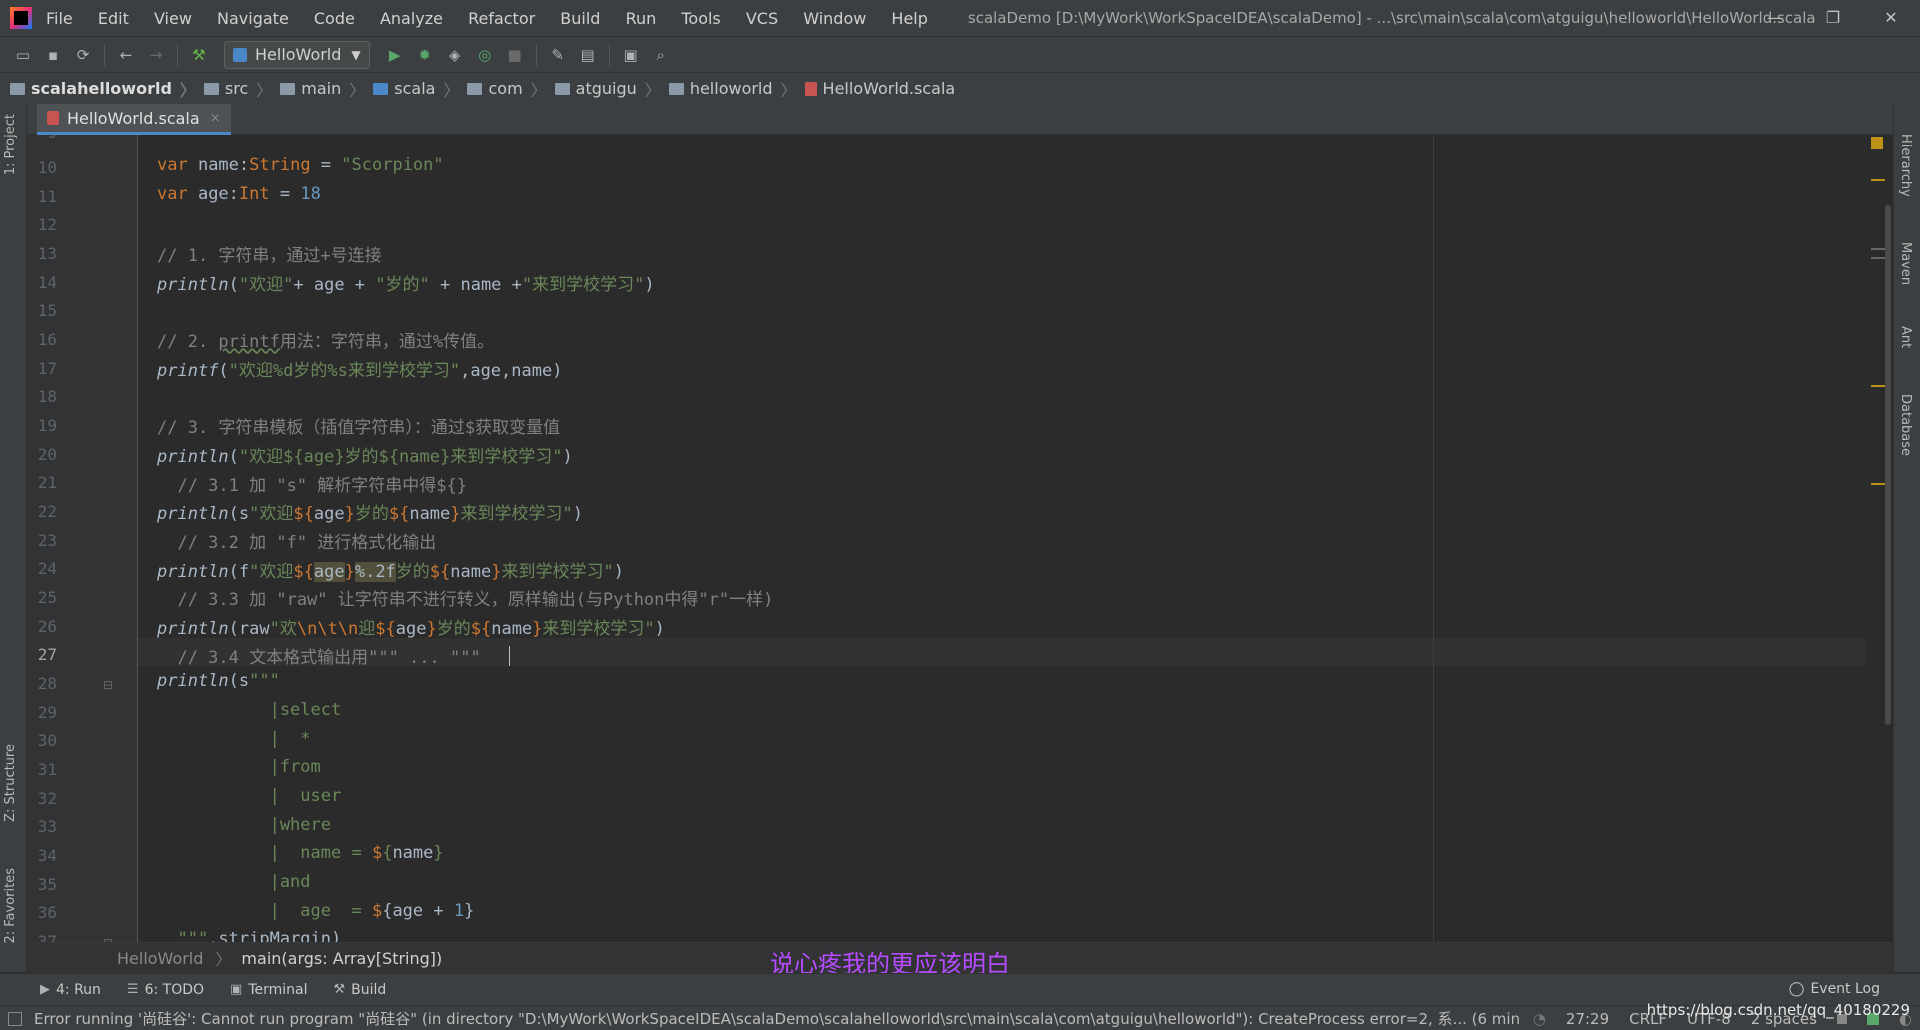  Describe the element at coordinates (160, 958) in the screenshot. I see `nav-file: HelloWorld` at that location.